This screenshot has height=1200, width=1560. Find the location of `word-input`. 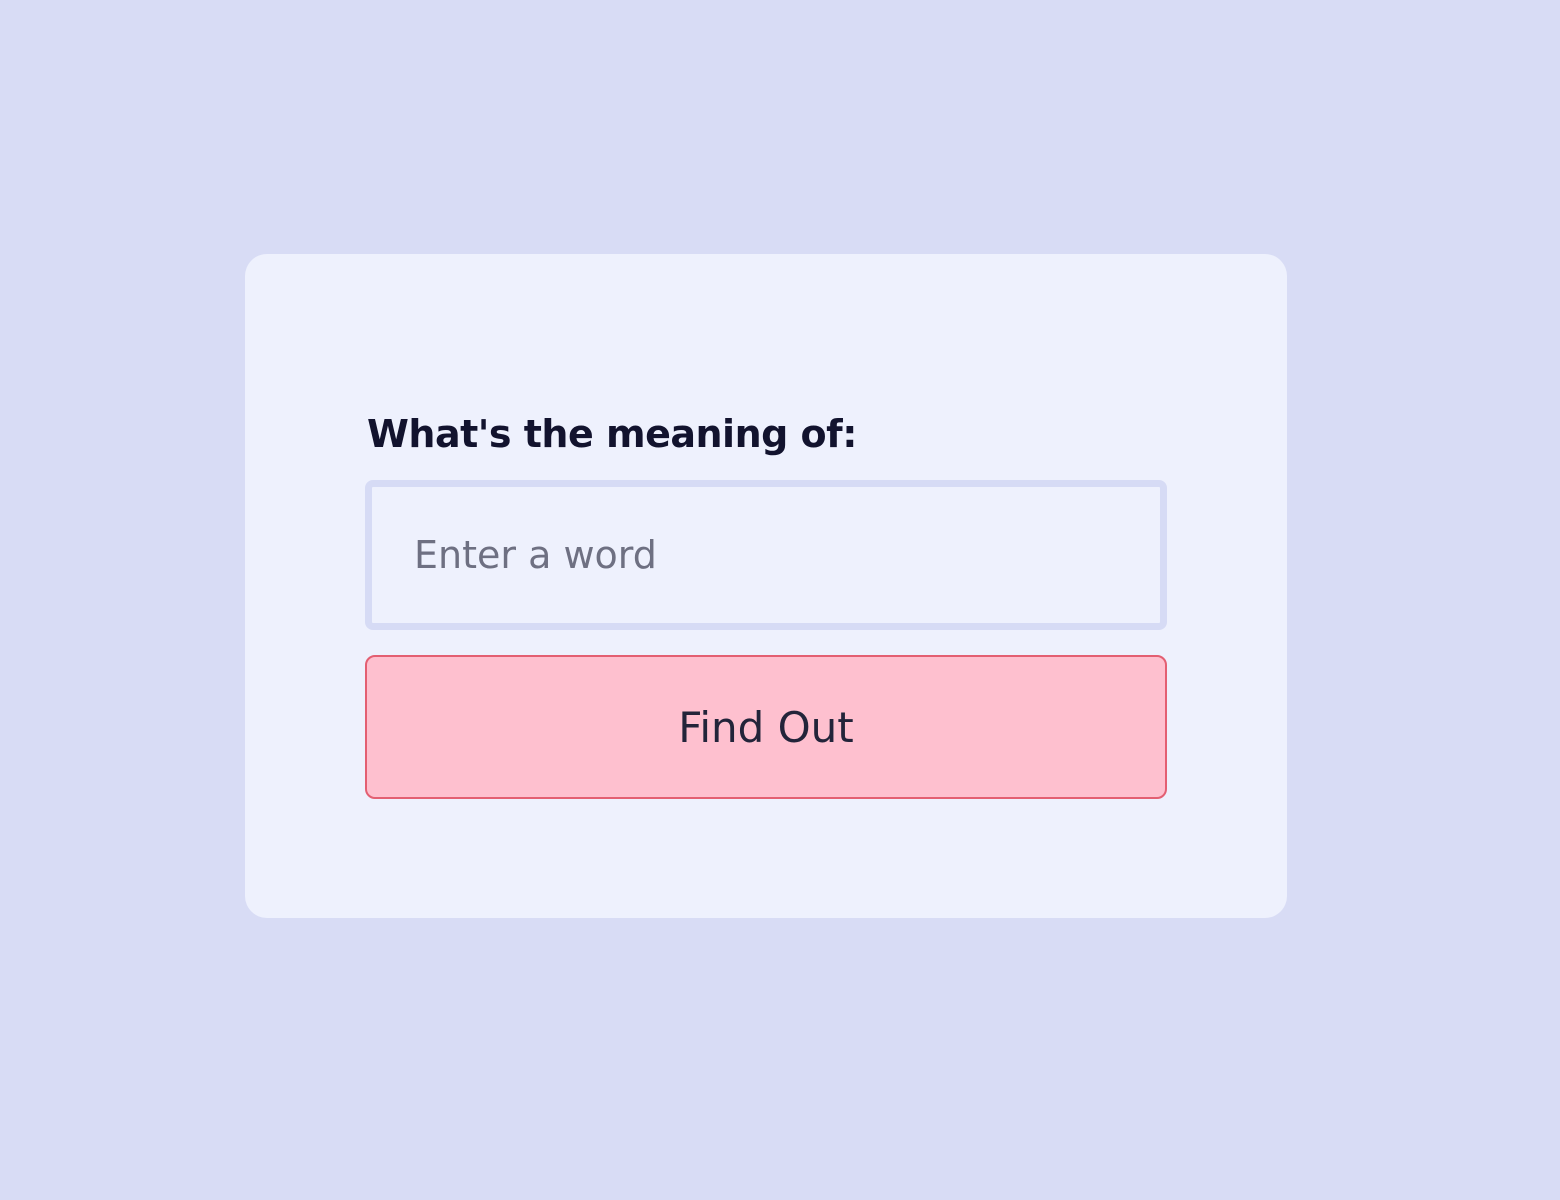

word-input is located at coordinates (766, 555).